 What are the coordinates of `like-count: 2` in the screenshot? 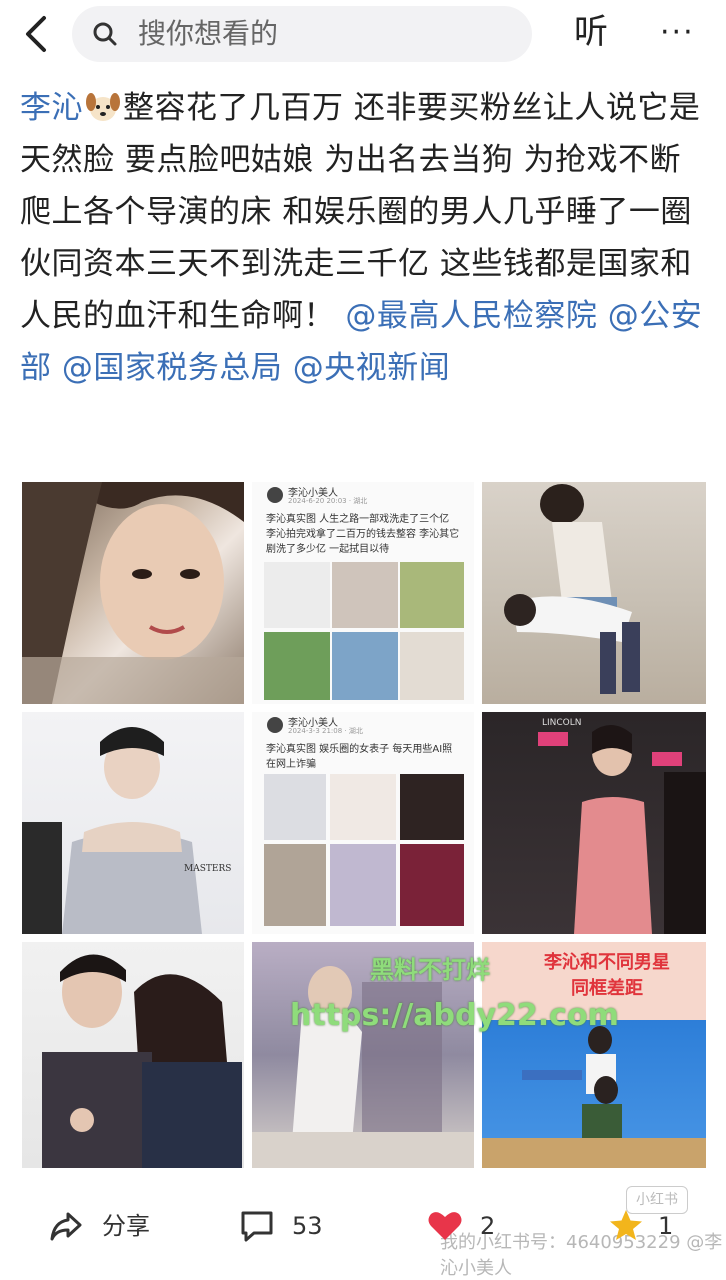 It's located at (488, 1226).